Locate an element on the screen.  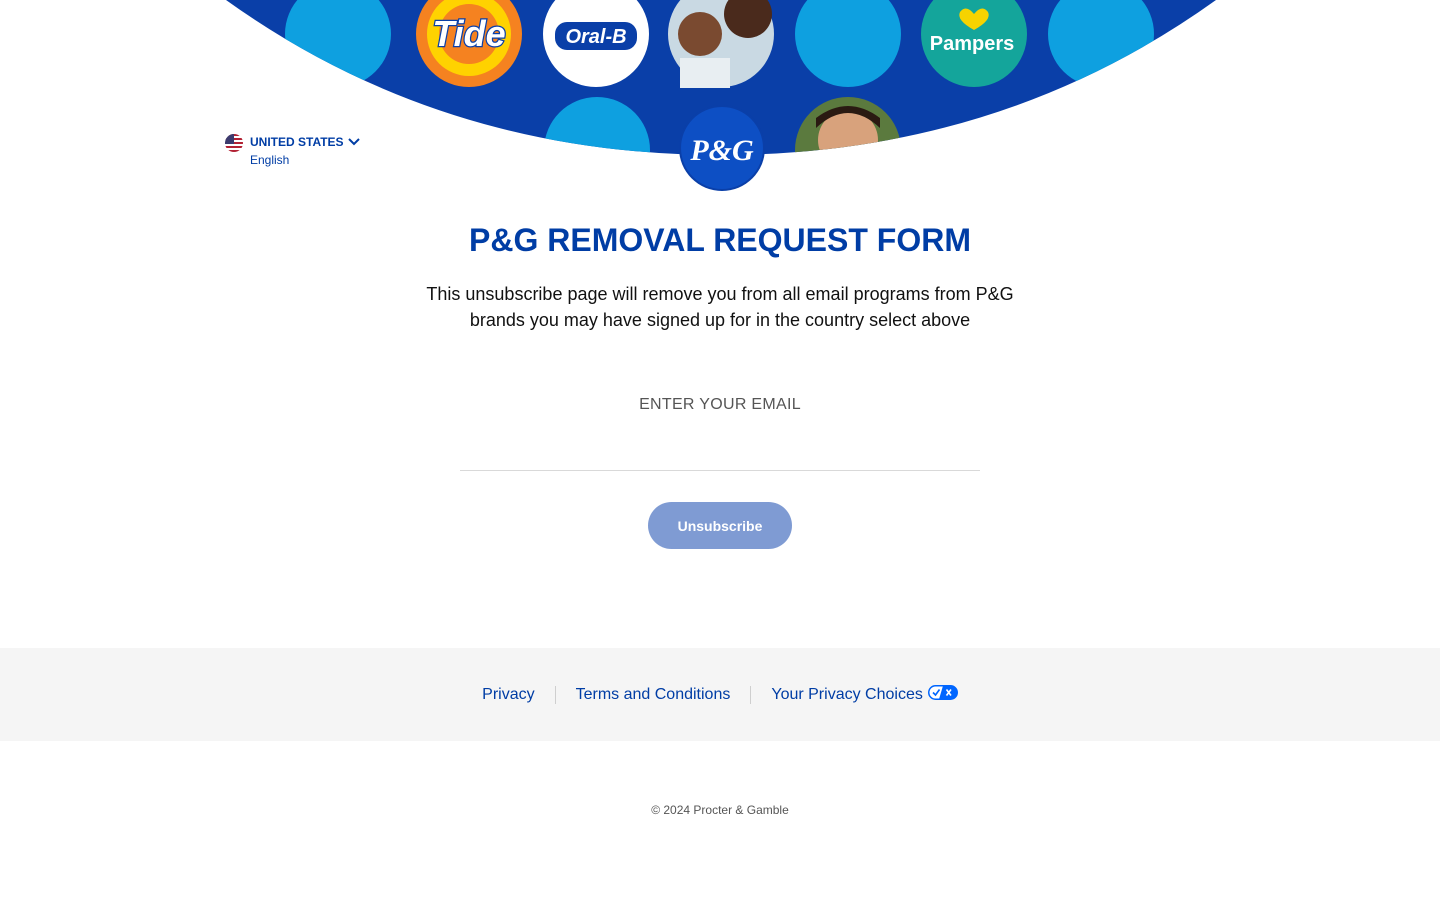
country-name: UNITED STATES is located at coordinates (297, 142).